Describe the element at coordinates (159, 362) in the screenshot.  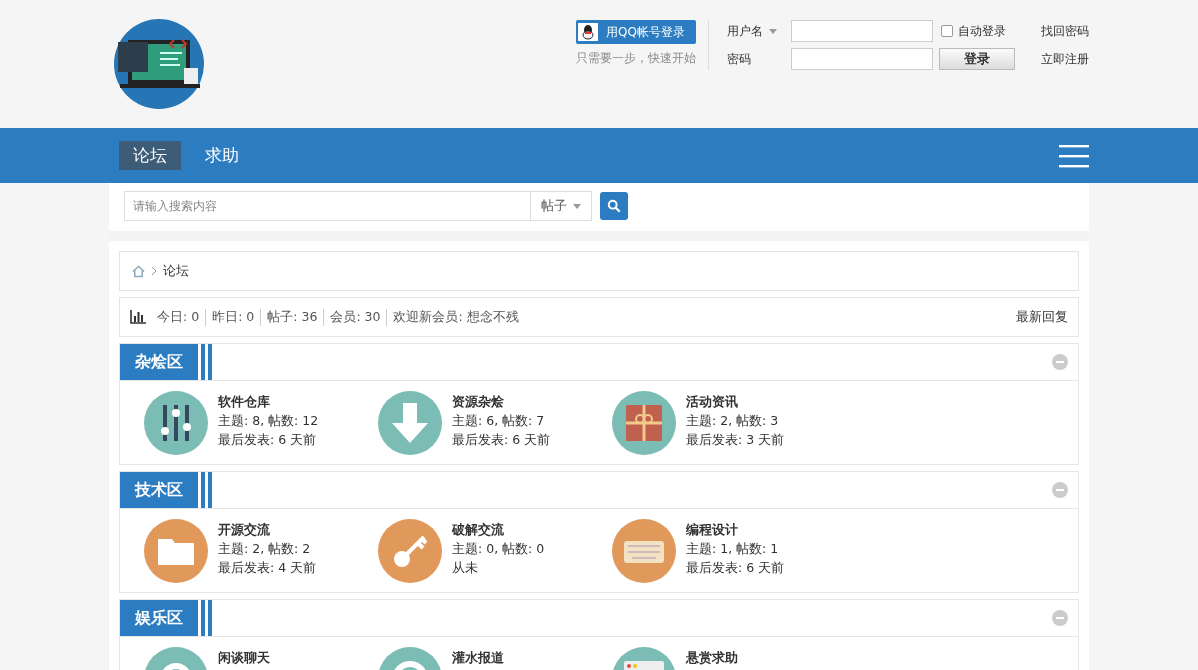
I see `section-title: 杂烩区` at that location.